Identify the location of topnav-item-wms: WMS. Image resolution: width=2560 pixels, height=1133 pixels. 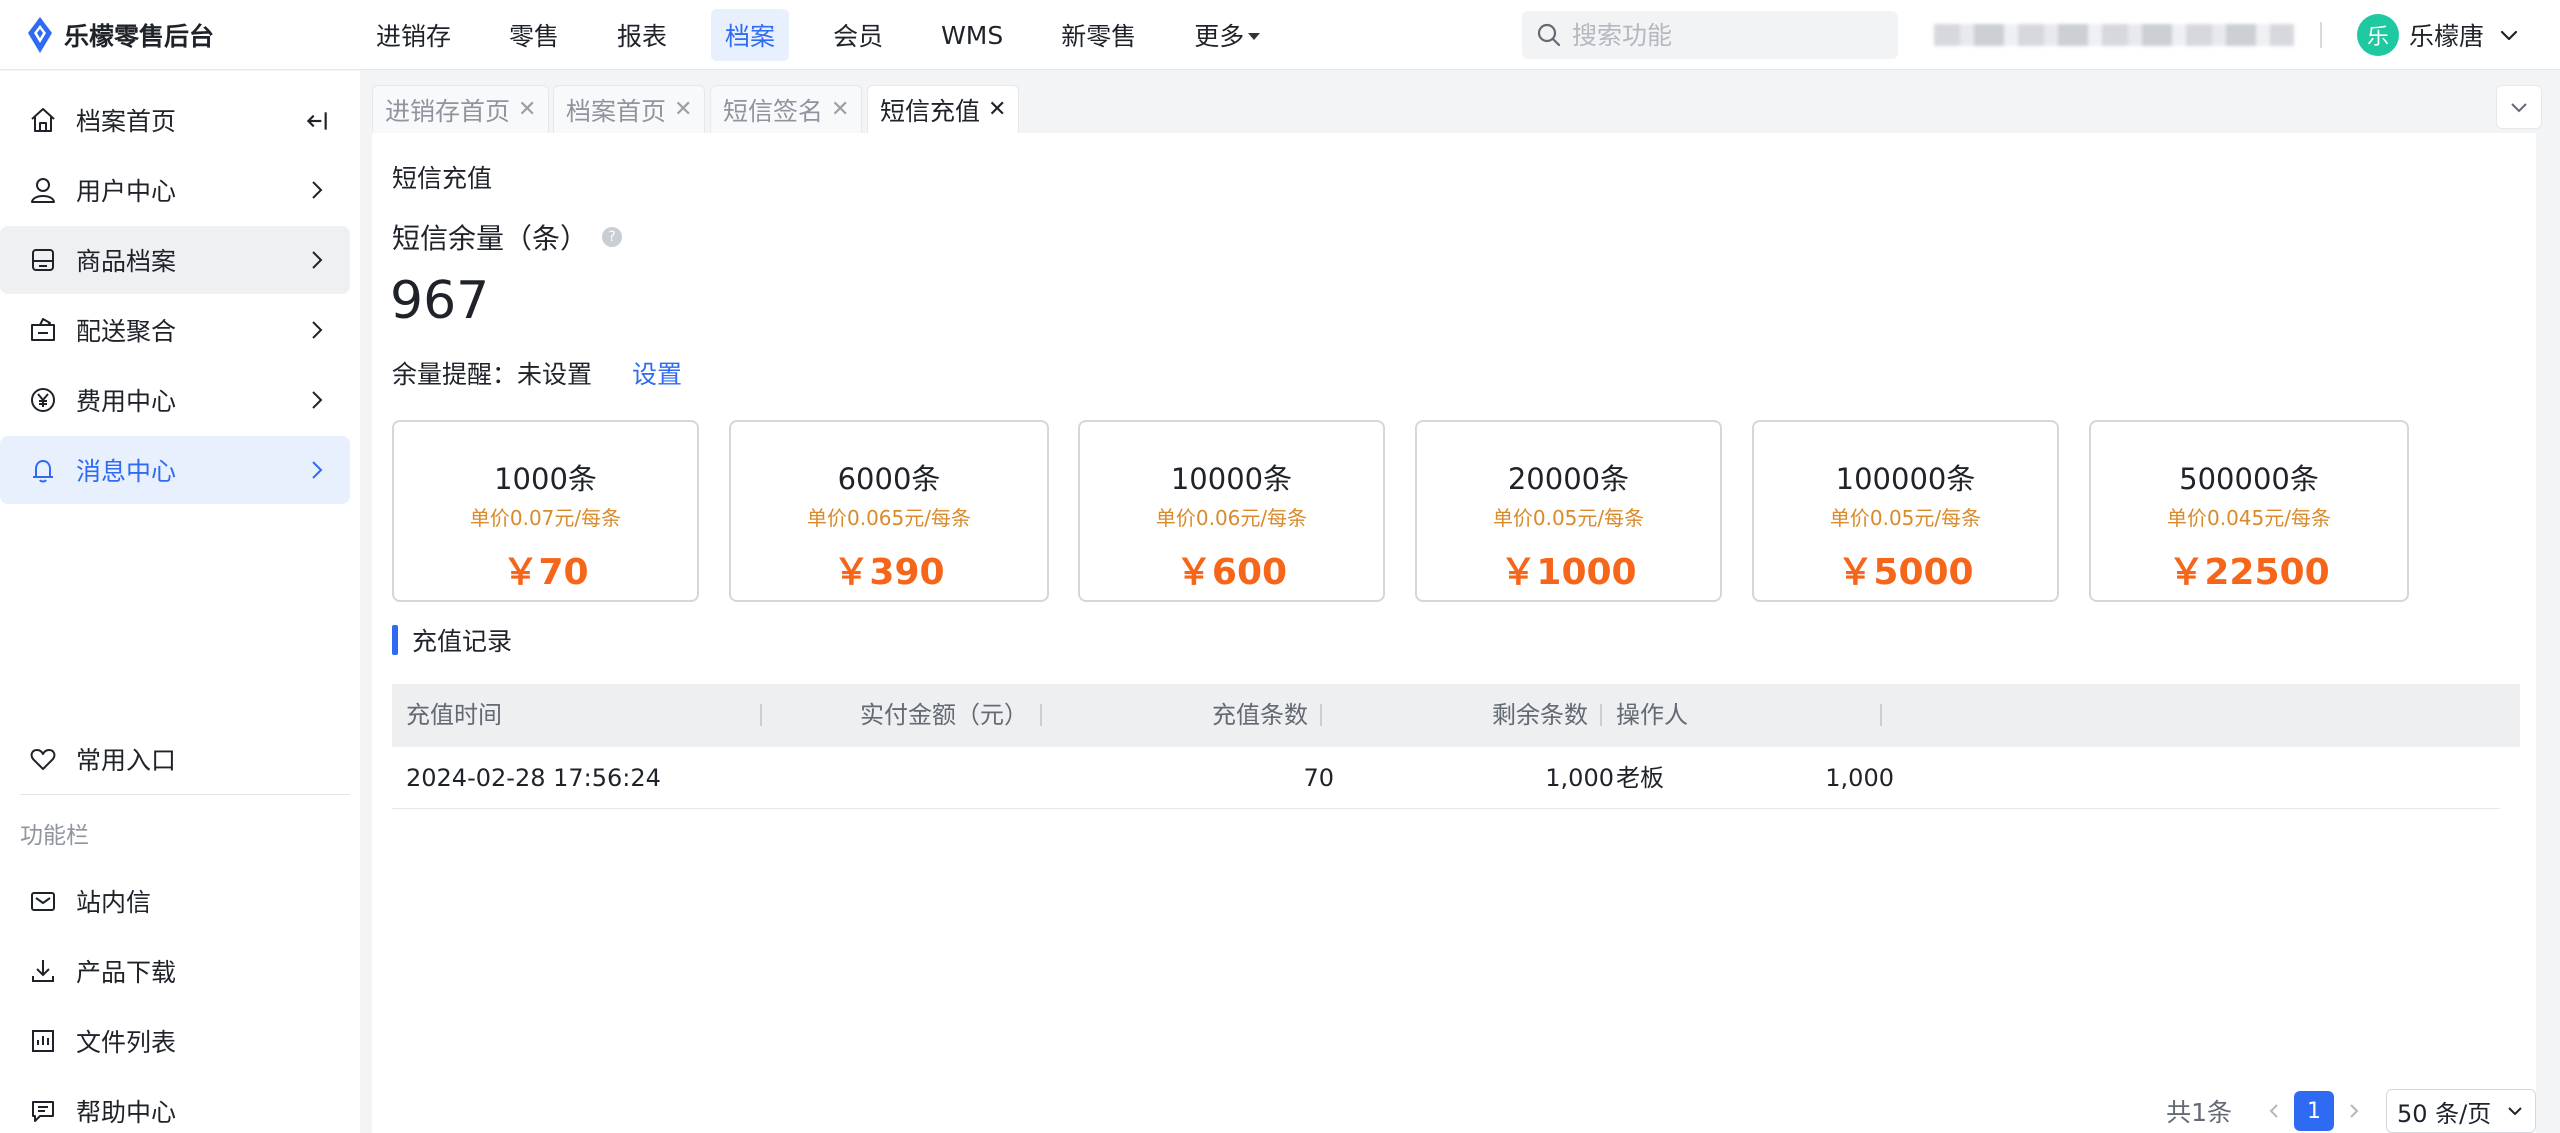
(972, 35).